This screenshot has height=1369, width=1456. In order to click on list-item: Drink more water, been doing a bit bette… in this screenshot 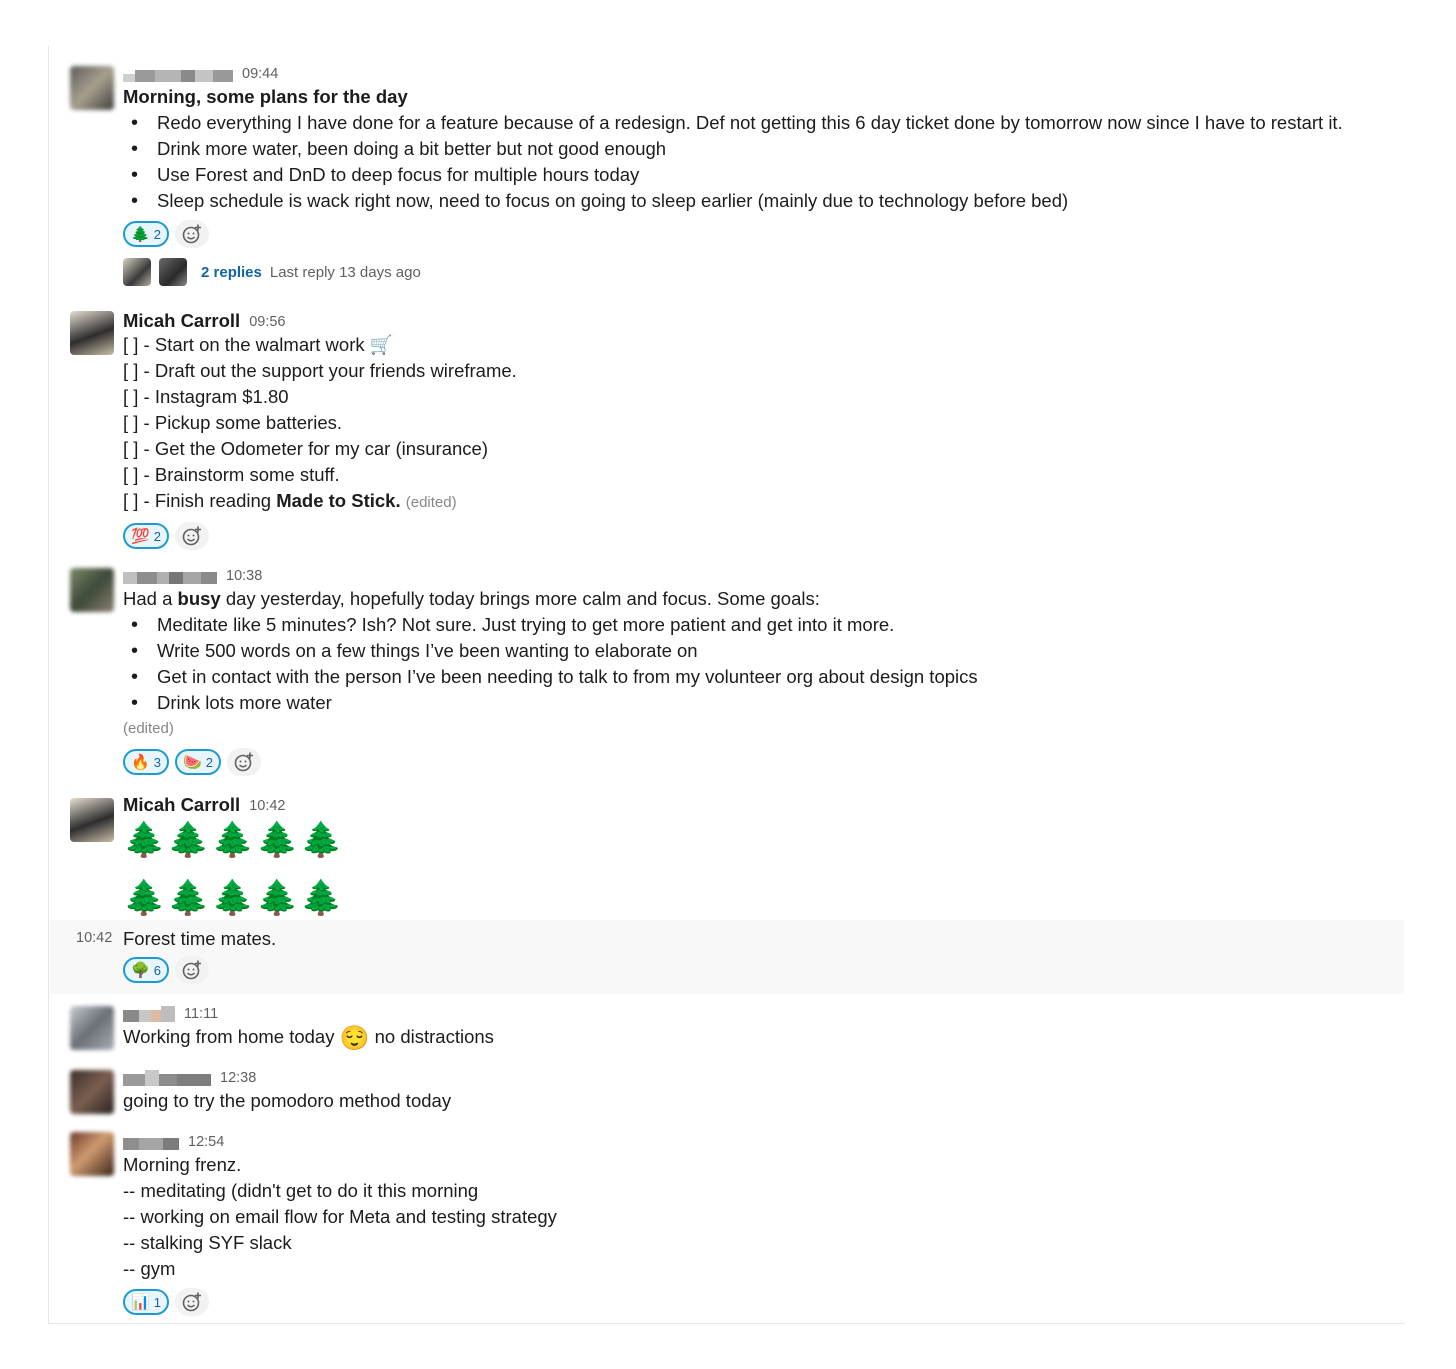, I will do `click(753, 149)`.